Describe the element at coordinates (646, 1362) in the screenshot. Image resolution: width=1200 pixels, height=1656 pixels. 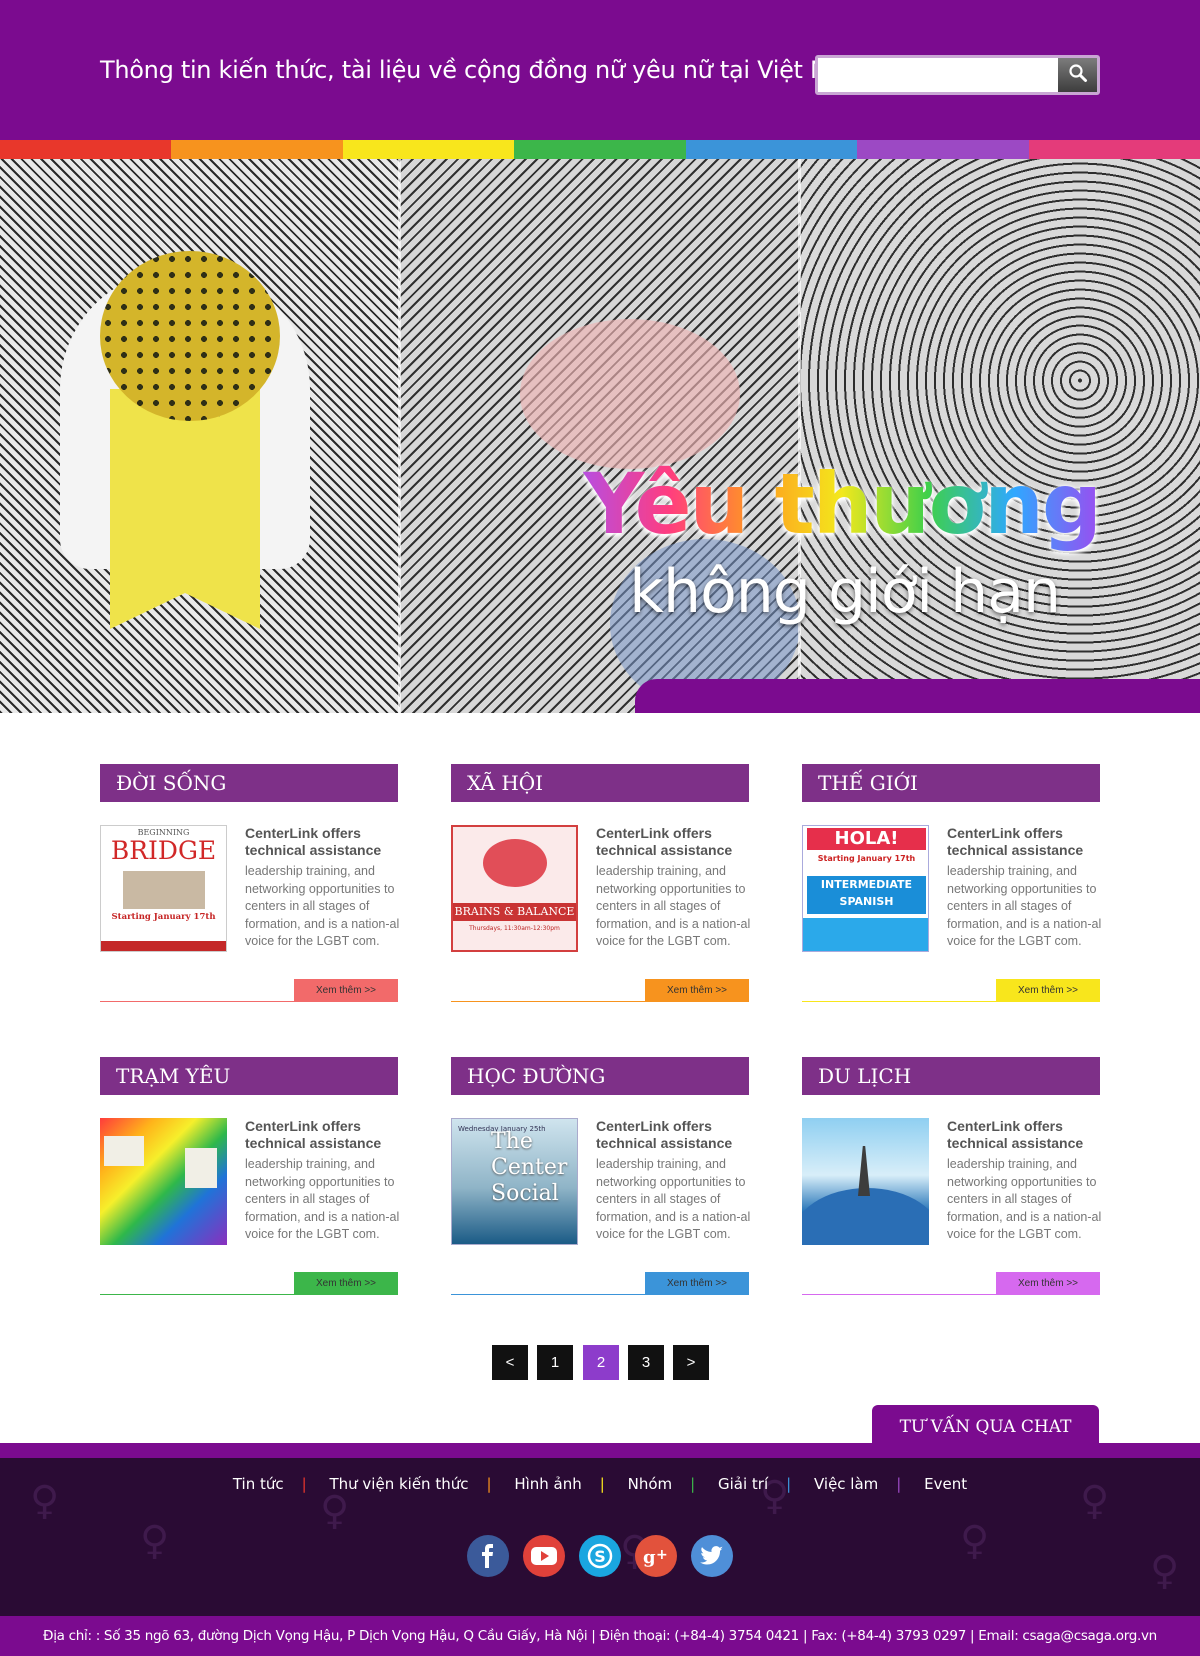
I see `pagination-page-3: 3` at that location.